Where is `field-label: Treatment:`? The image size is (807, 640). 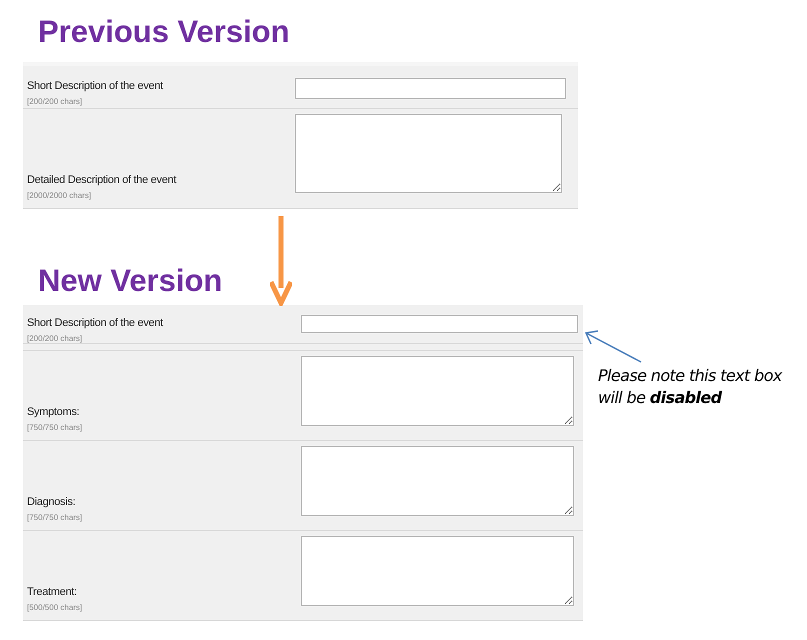
field-label: Treatment: is located at coordinates (52, 592).